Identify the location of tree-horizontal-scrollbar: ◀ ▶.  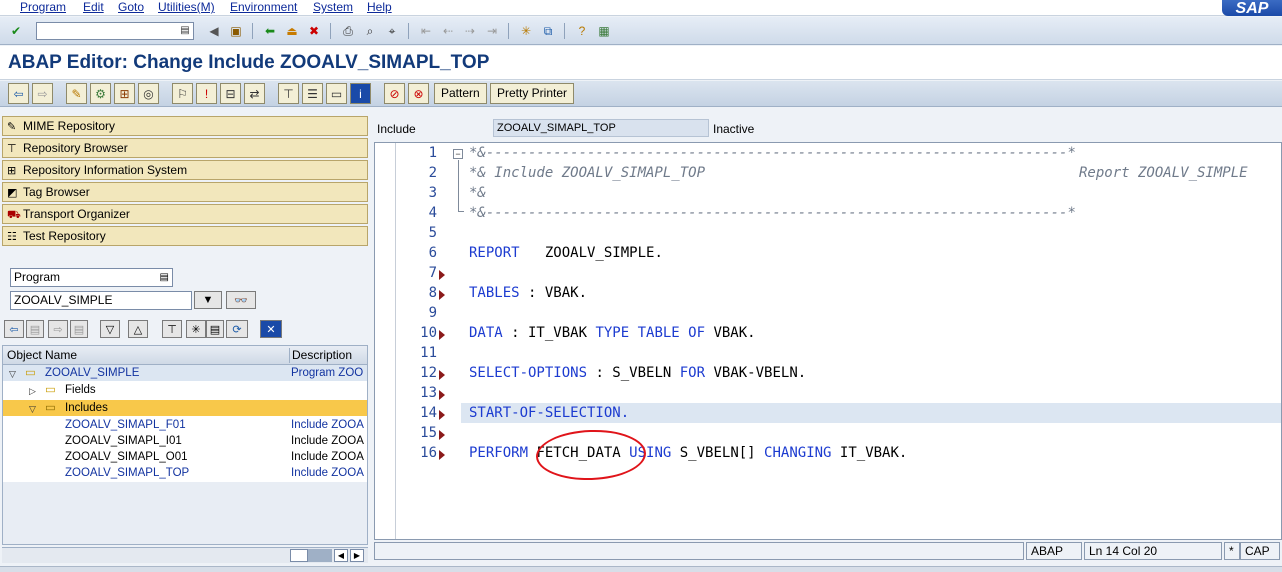
(185, 555).